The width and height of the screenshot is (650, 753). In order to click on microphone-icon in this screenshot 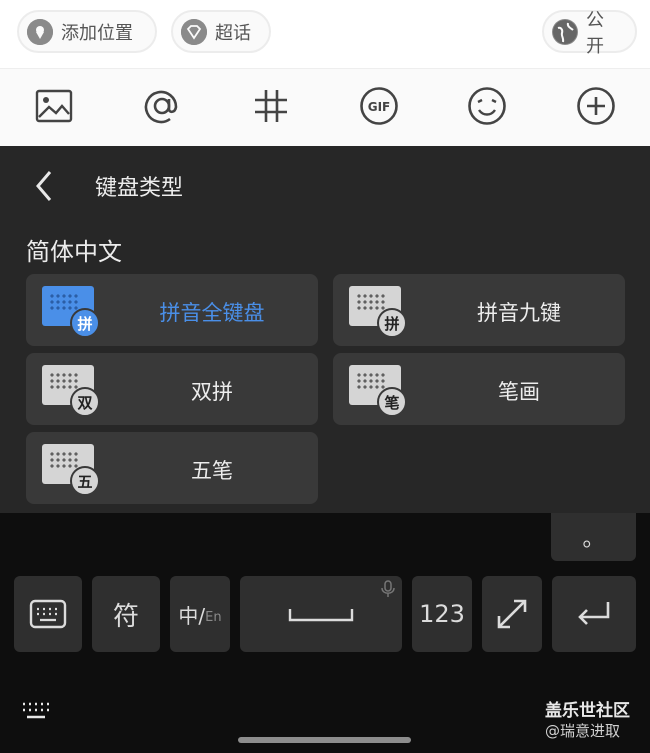, I will do `click(388, 588)`.